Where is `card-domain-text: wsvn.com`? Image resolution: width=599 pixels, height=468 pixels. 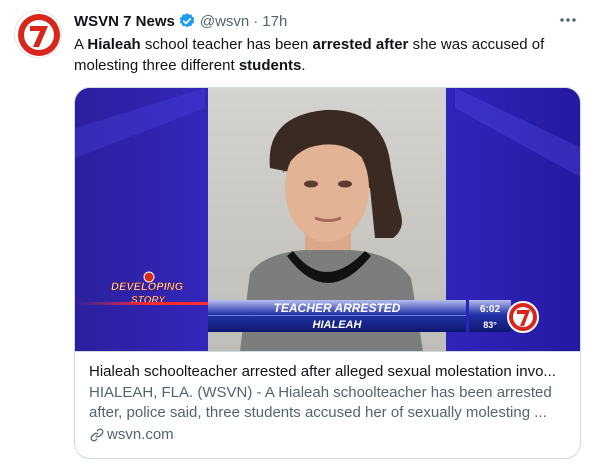
card-domain-text: wsvn.com is located at coordinates (140, 435).